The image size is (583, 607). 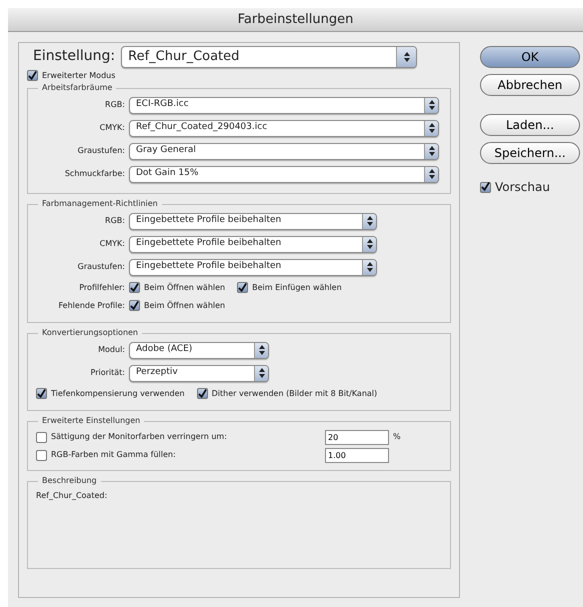 I want to click on text-field: 1.00, so click(x=357, y=455).